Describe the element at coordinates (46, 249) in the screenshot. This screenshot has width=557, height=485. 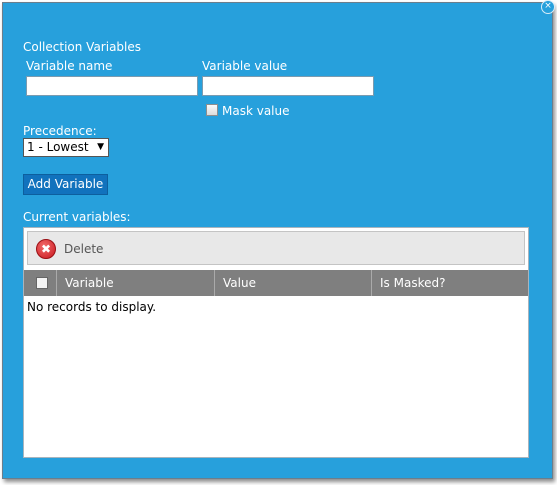
I see `delete-icon: ✖` at that location.